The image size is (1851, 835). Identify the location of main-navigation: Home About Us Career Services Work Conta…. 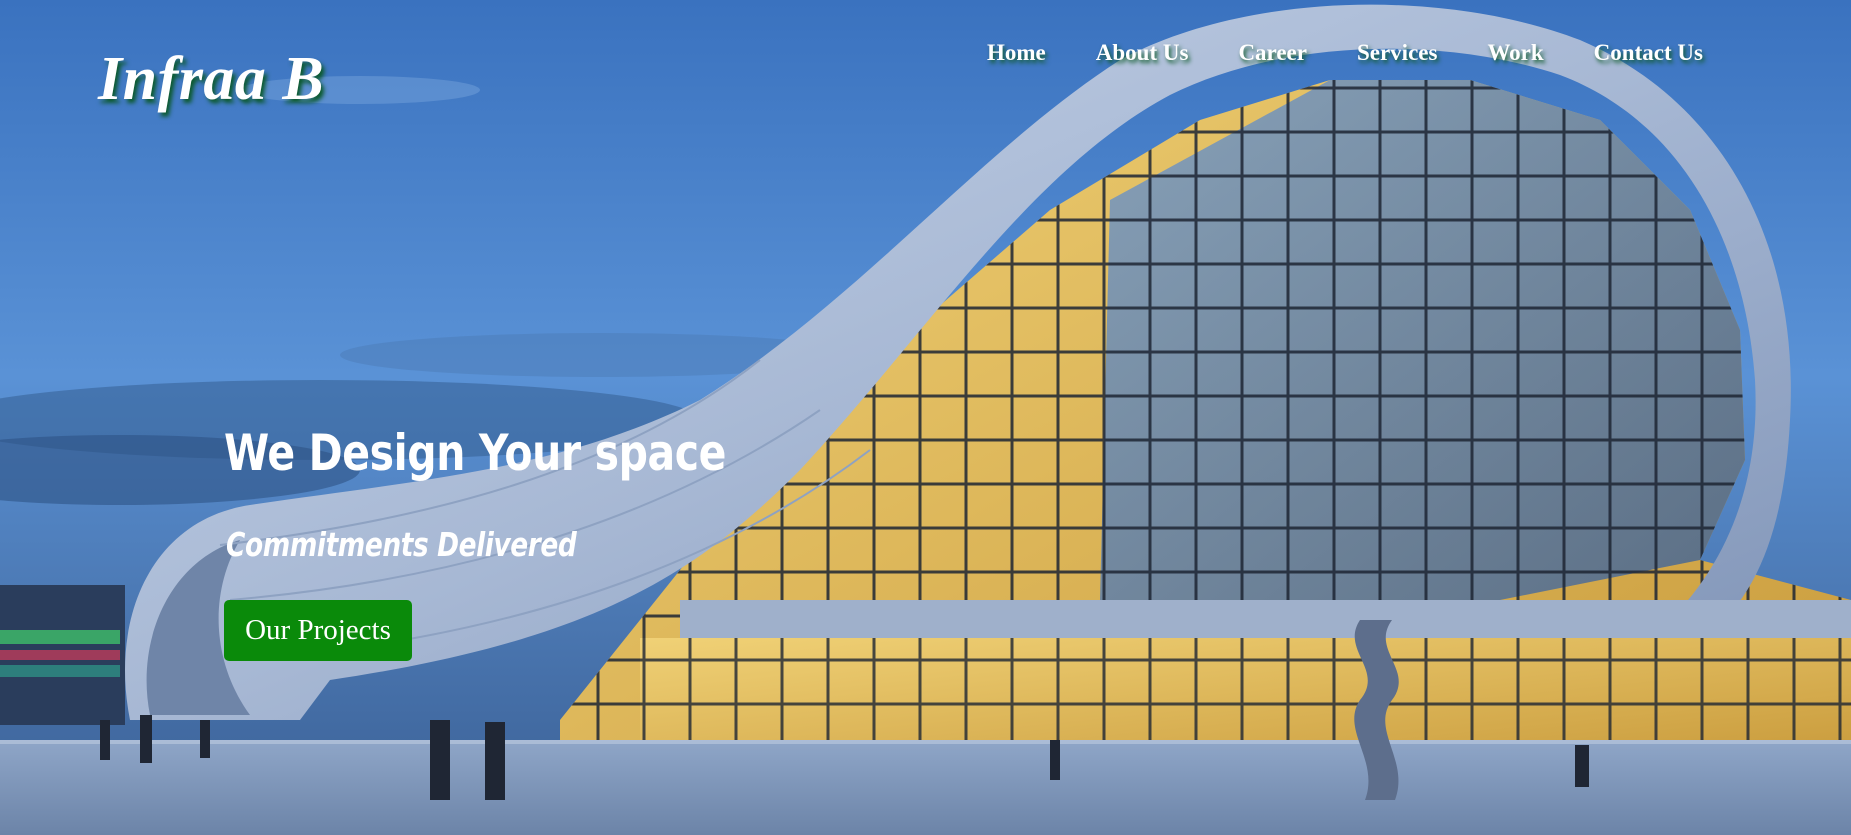
(1345, 53).